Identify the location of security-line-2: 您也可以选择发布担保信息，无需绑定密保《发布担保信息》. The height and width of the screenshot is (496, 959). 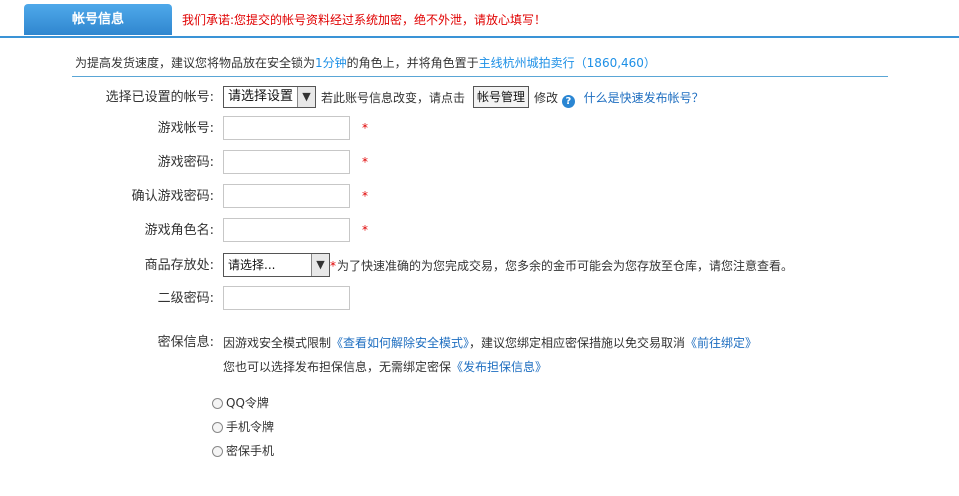
(385, 367).